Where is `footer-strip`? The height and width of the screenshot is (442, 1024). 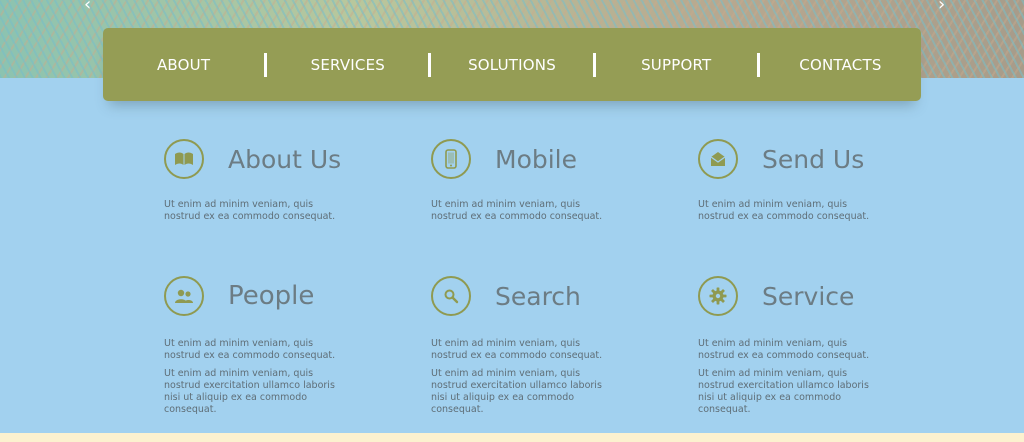 footer-strip is located at coordinates (512, 437).